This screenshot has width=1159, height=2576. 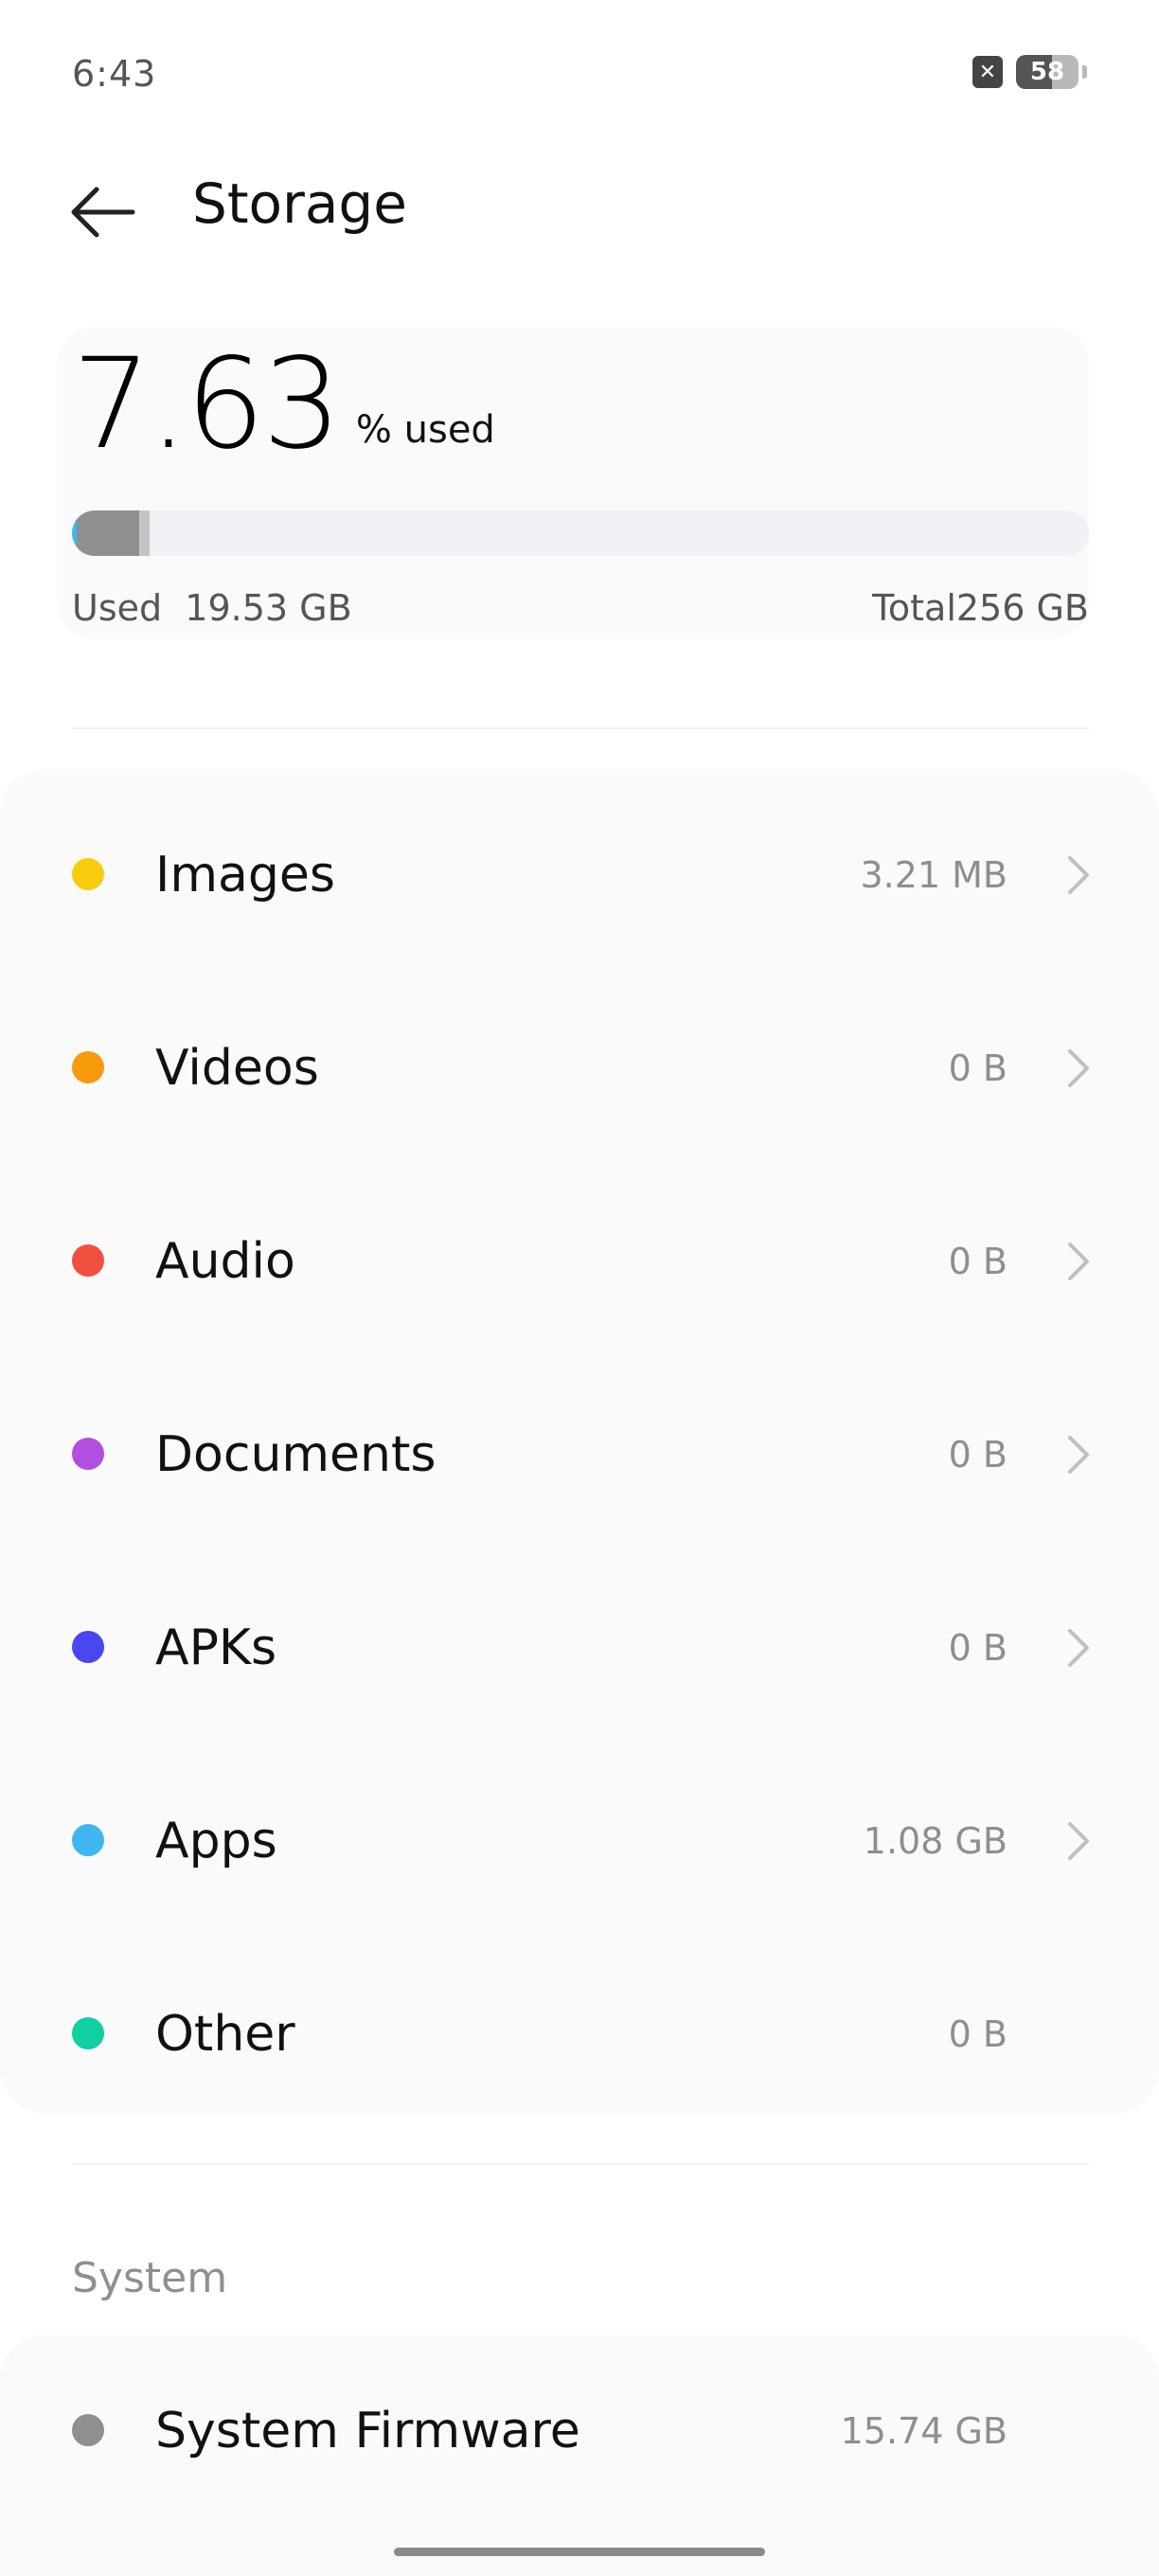 I want to click on total-info: Total256 GB, so click(x=980, y=608).